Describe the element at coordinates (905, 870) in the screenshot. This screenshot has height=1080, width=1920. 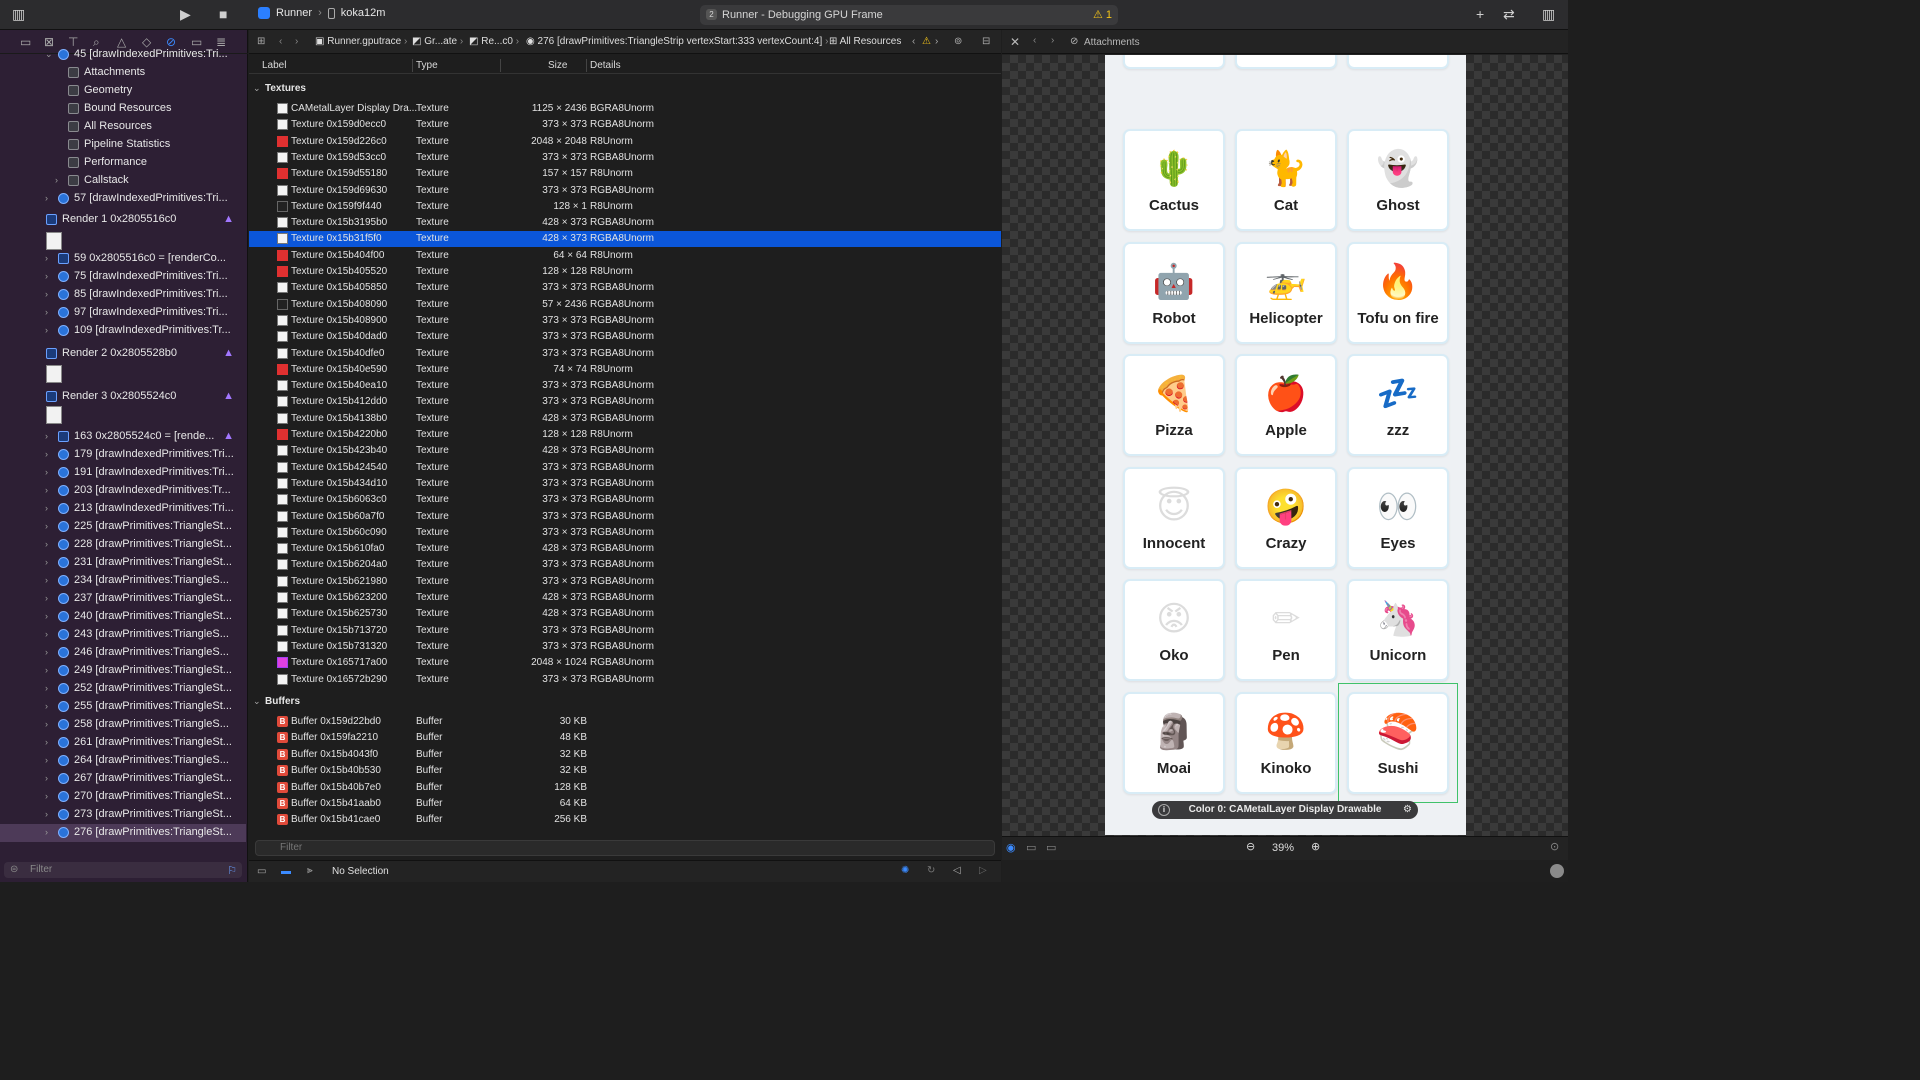
I see `gpu-debug-icon: ✺` at that location.